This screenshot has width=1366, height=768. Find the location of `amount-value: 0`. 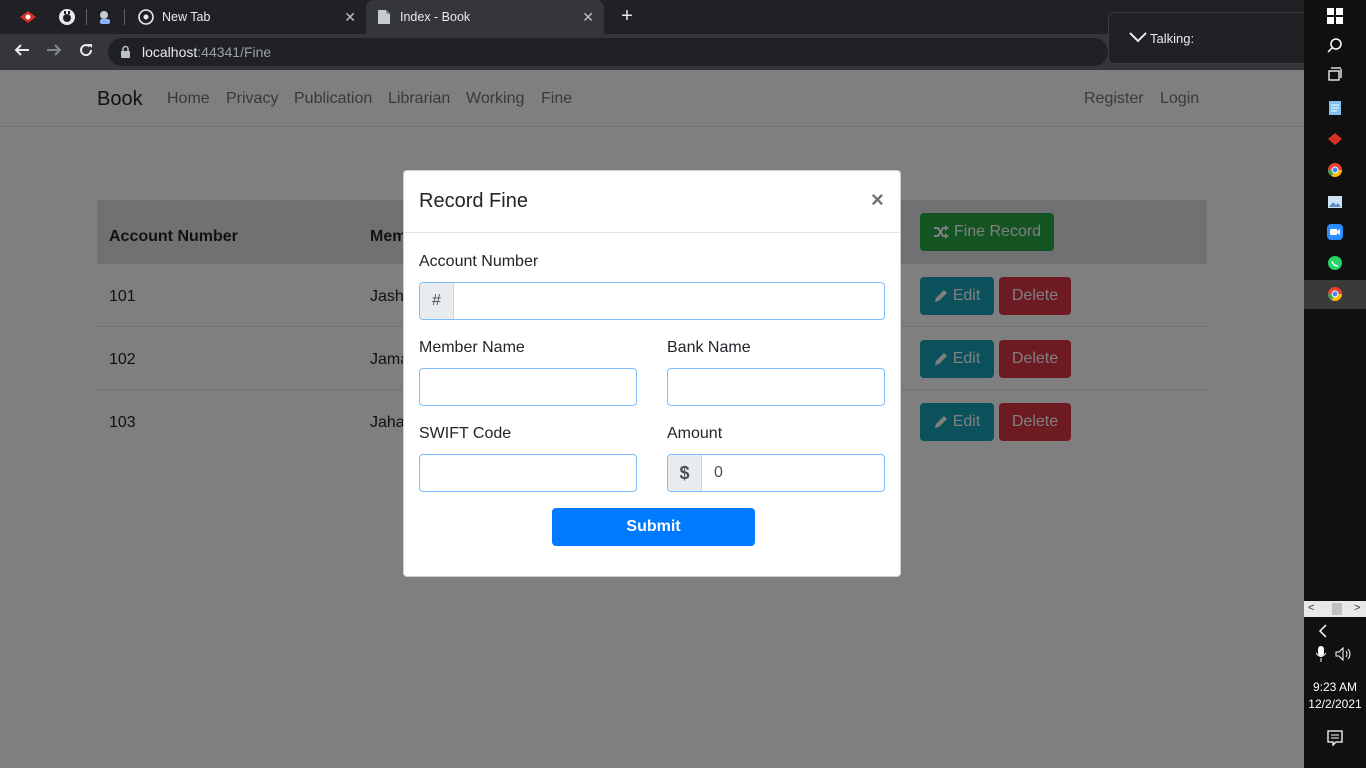

amount-value: 0 is located at coordinates (718, 472).